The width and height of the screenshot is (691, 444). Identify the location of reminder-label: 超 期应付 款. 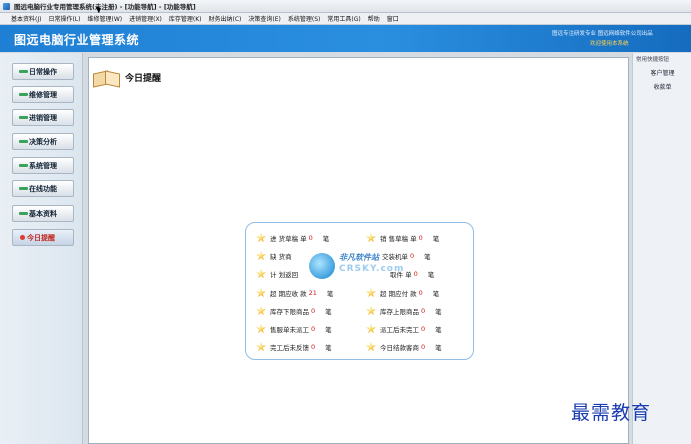
(398, 294).